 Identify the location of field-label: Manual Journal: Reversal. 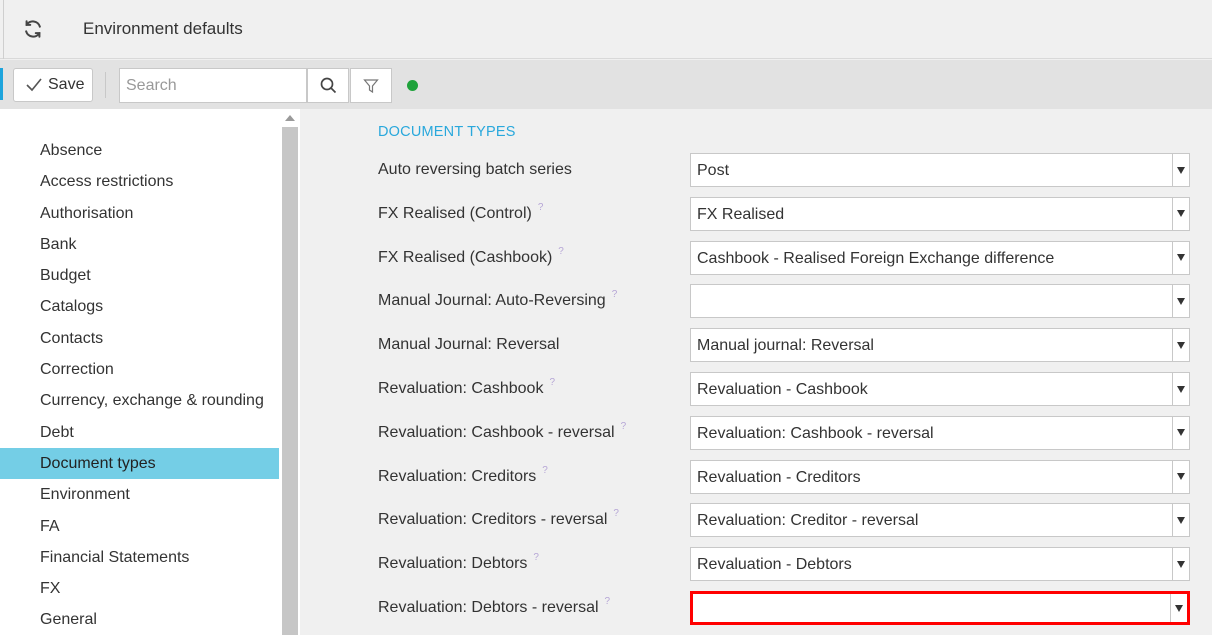
(468, 345).